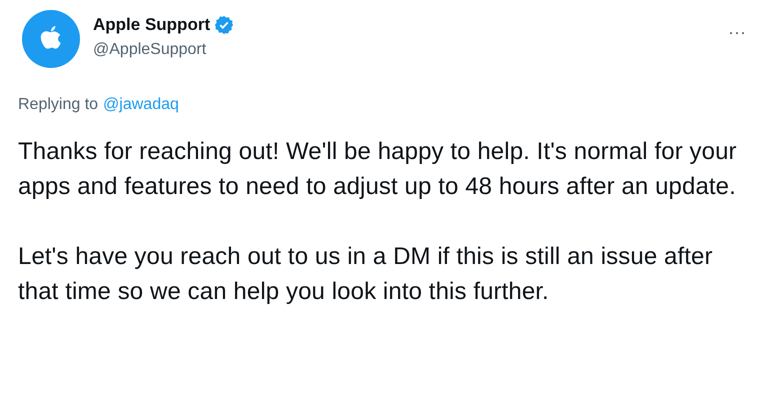  Describe the element at coordinates (151, 25) in the screenshot. I see `author-name: Apple Support` at that location.